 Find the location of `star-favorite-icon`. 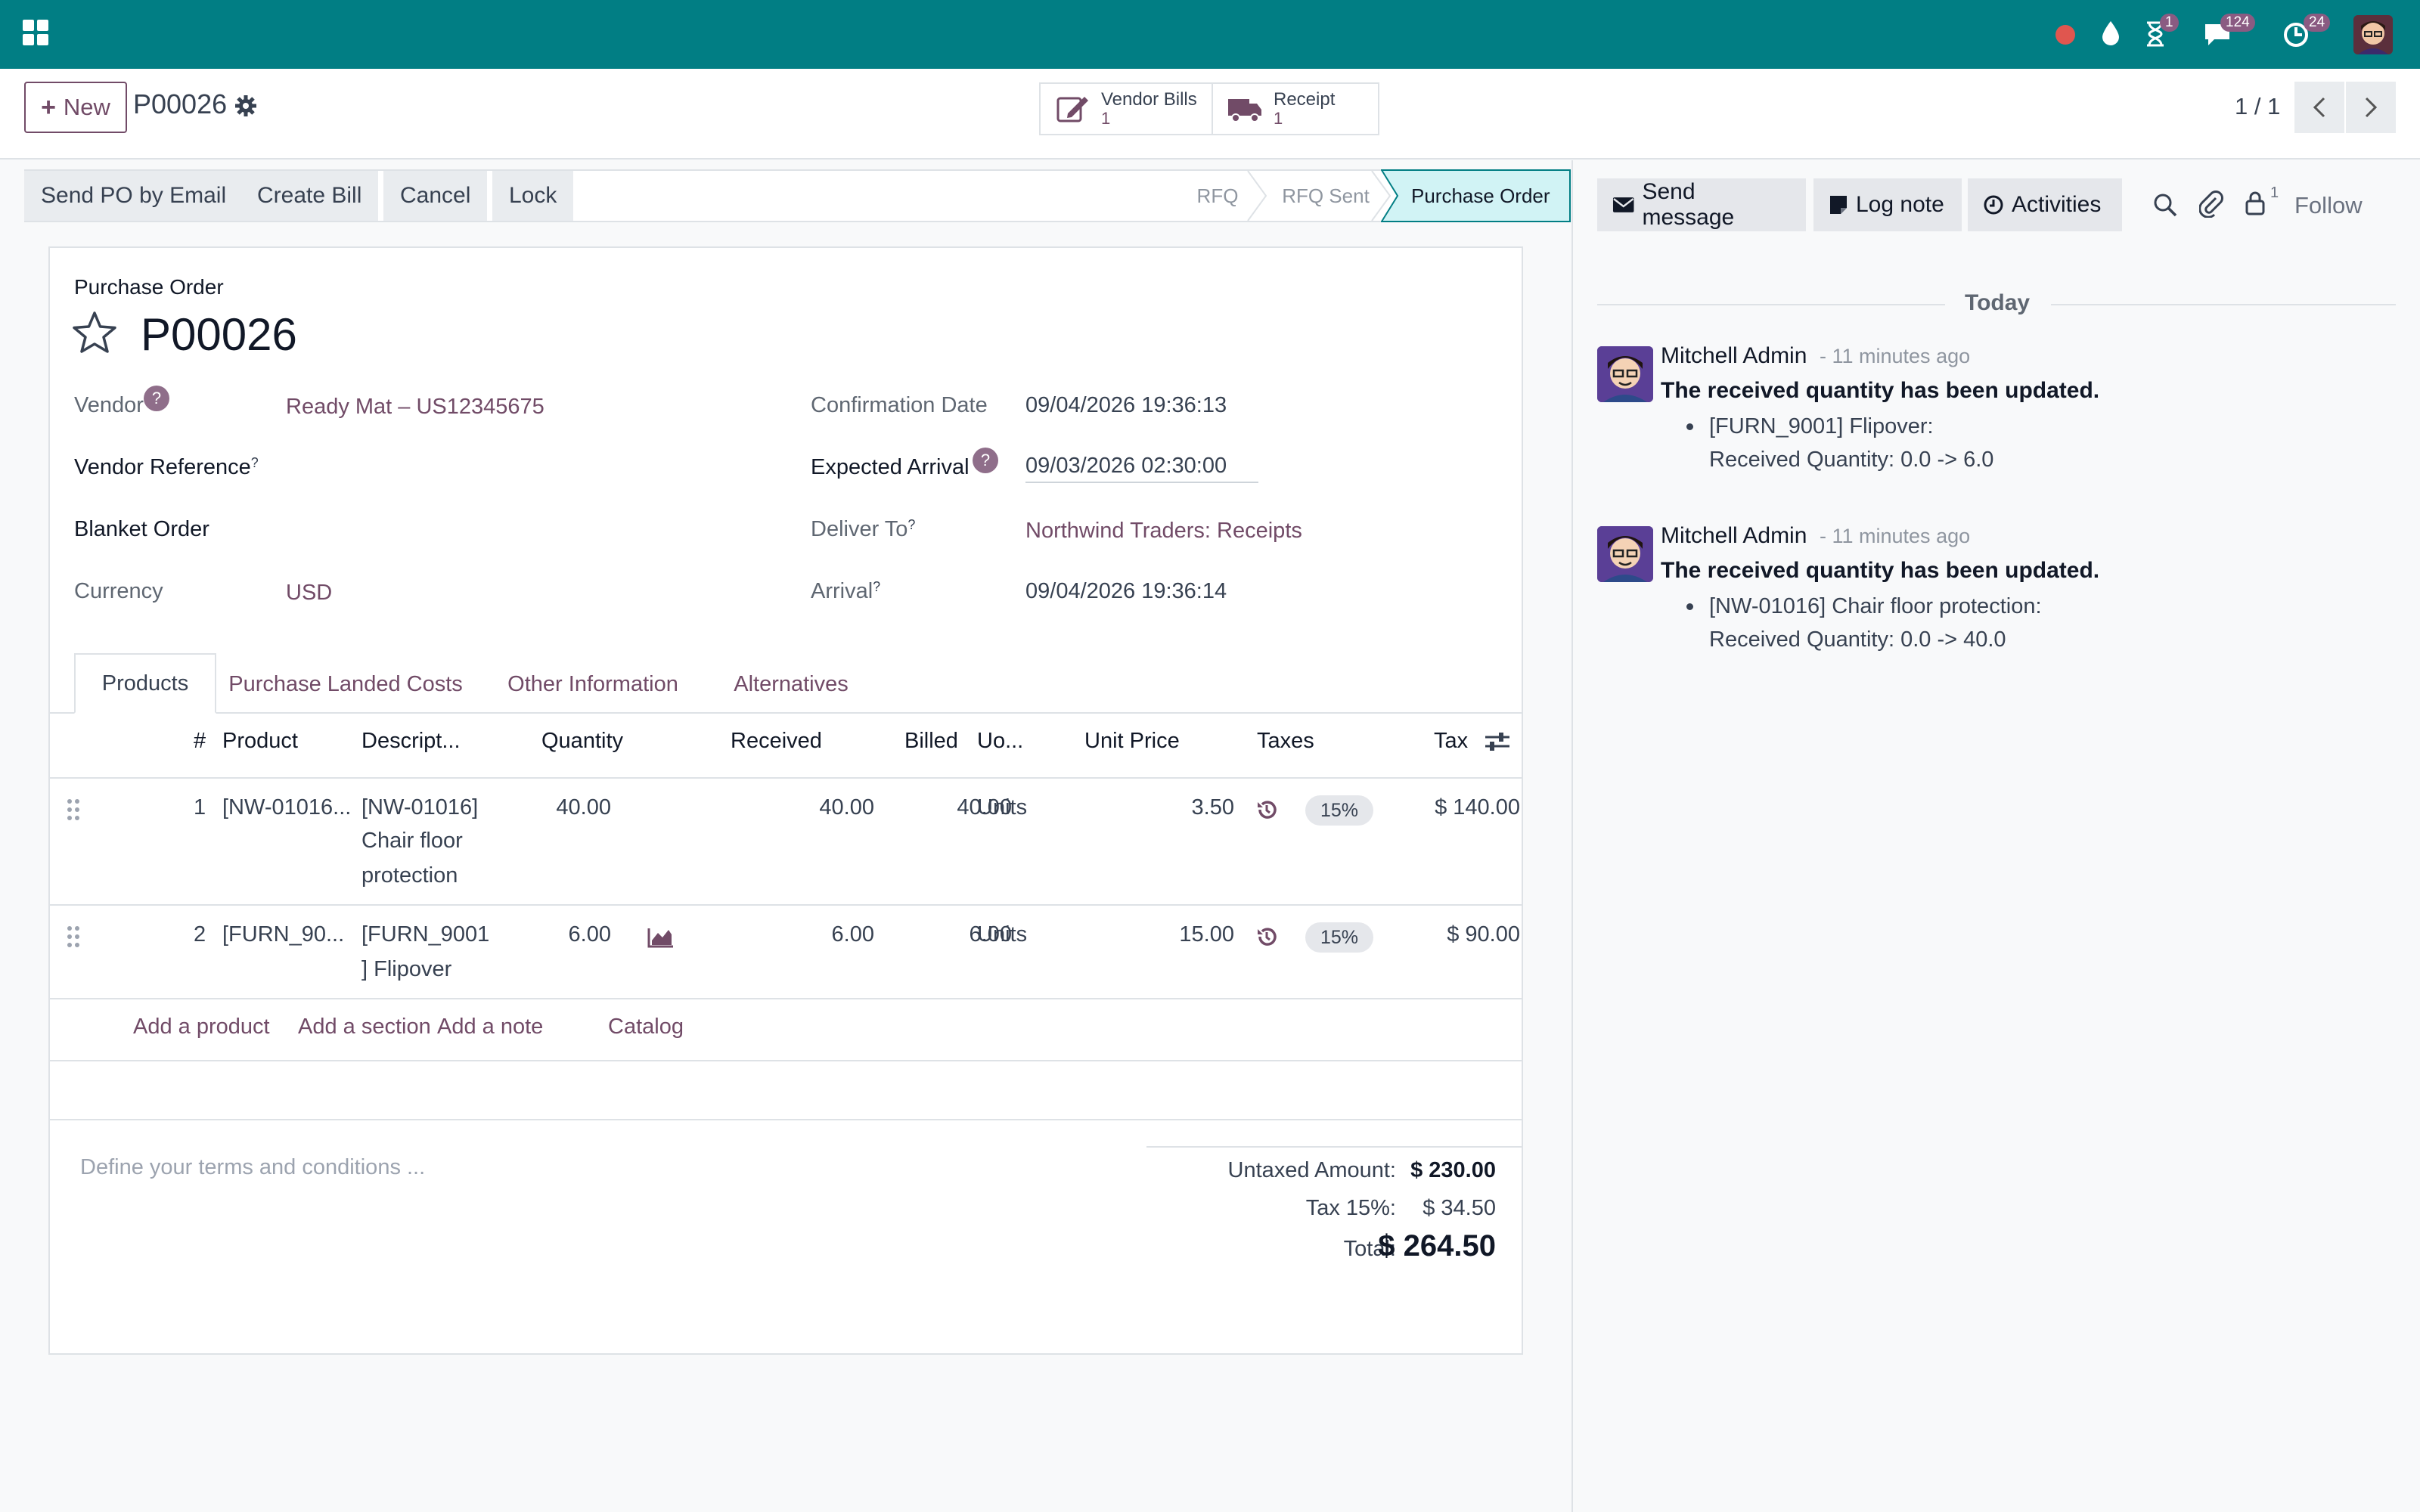

star-favorite-icon is located at coordinates (94, 332).